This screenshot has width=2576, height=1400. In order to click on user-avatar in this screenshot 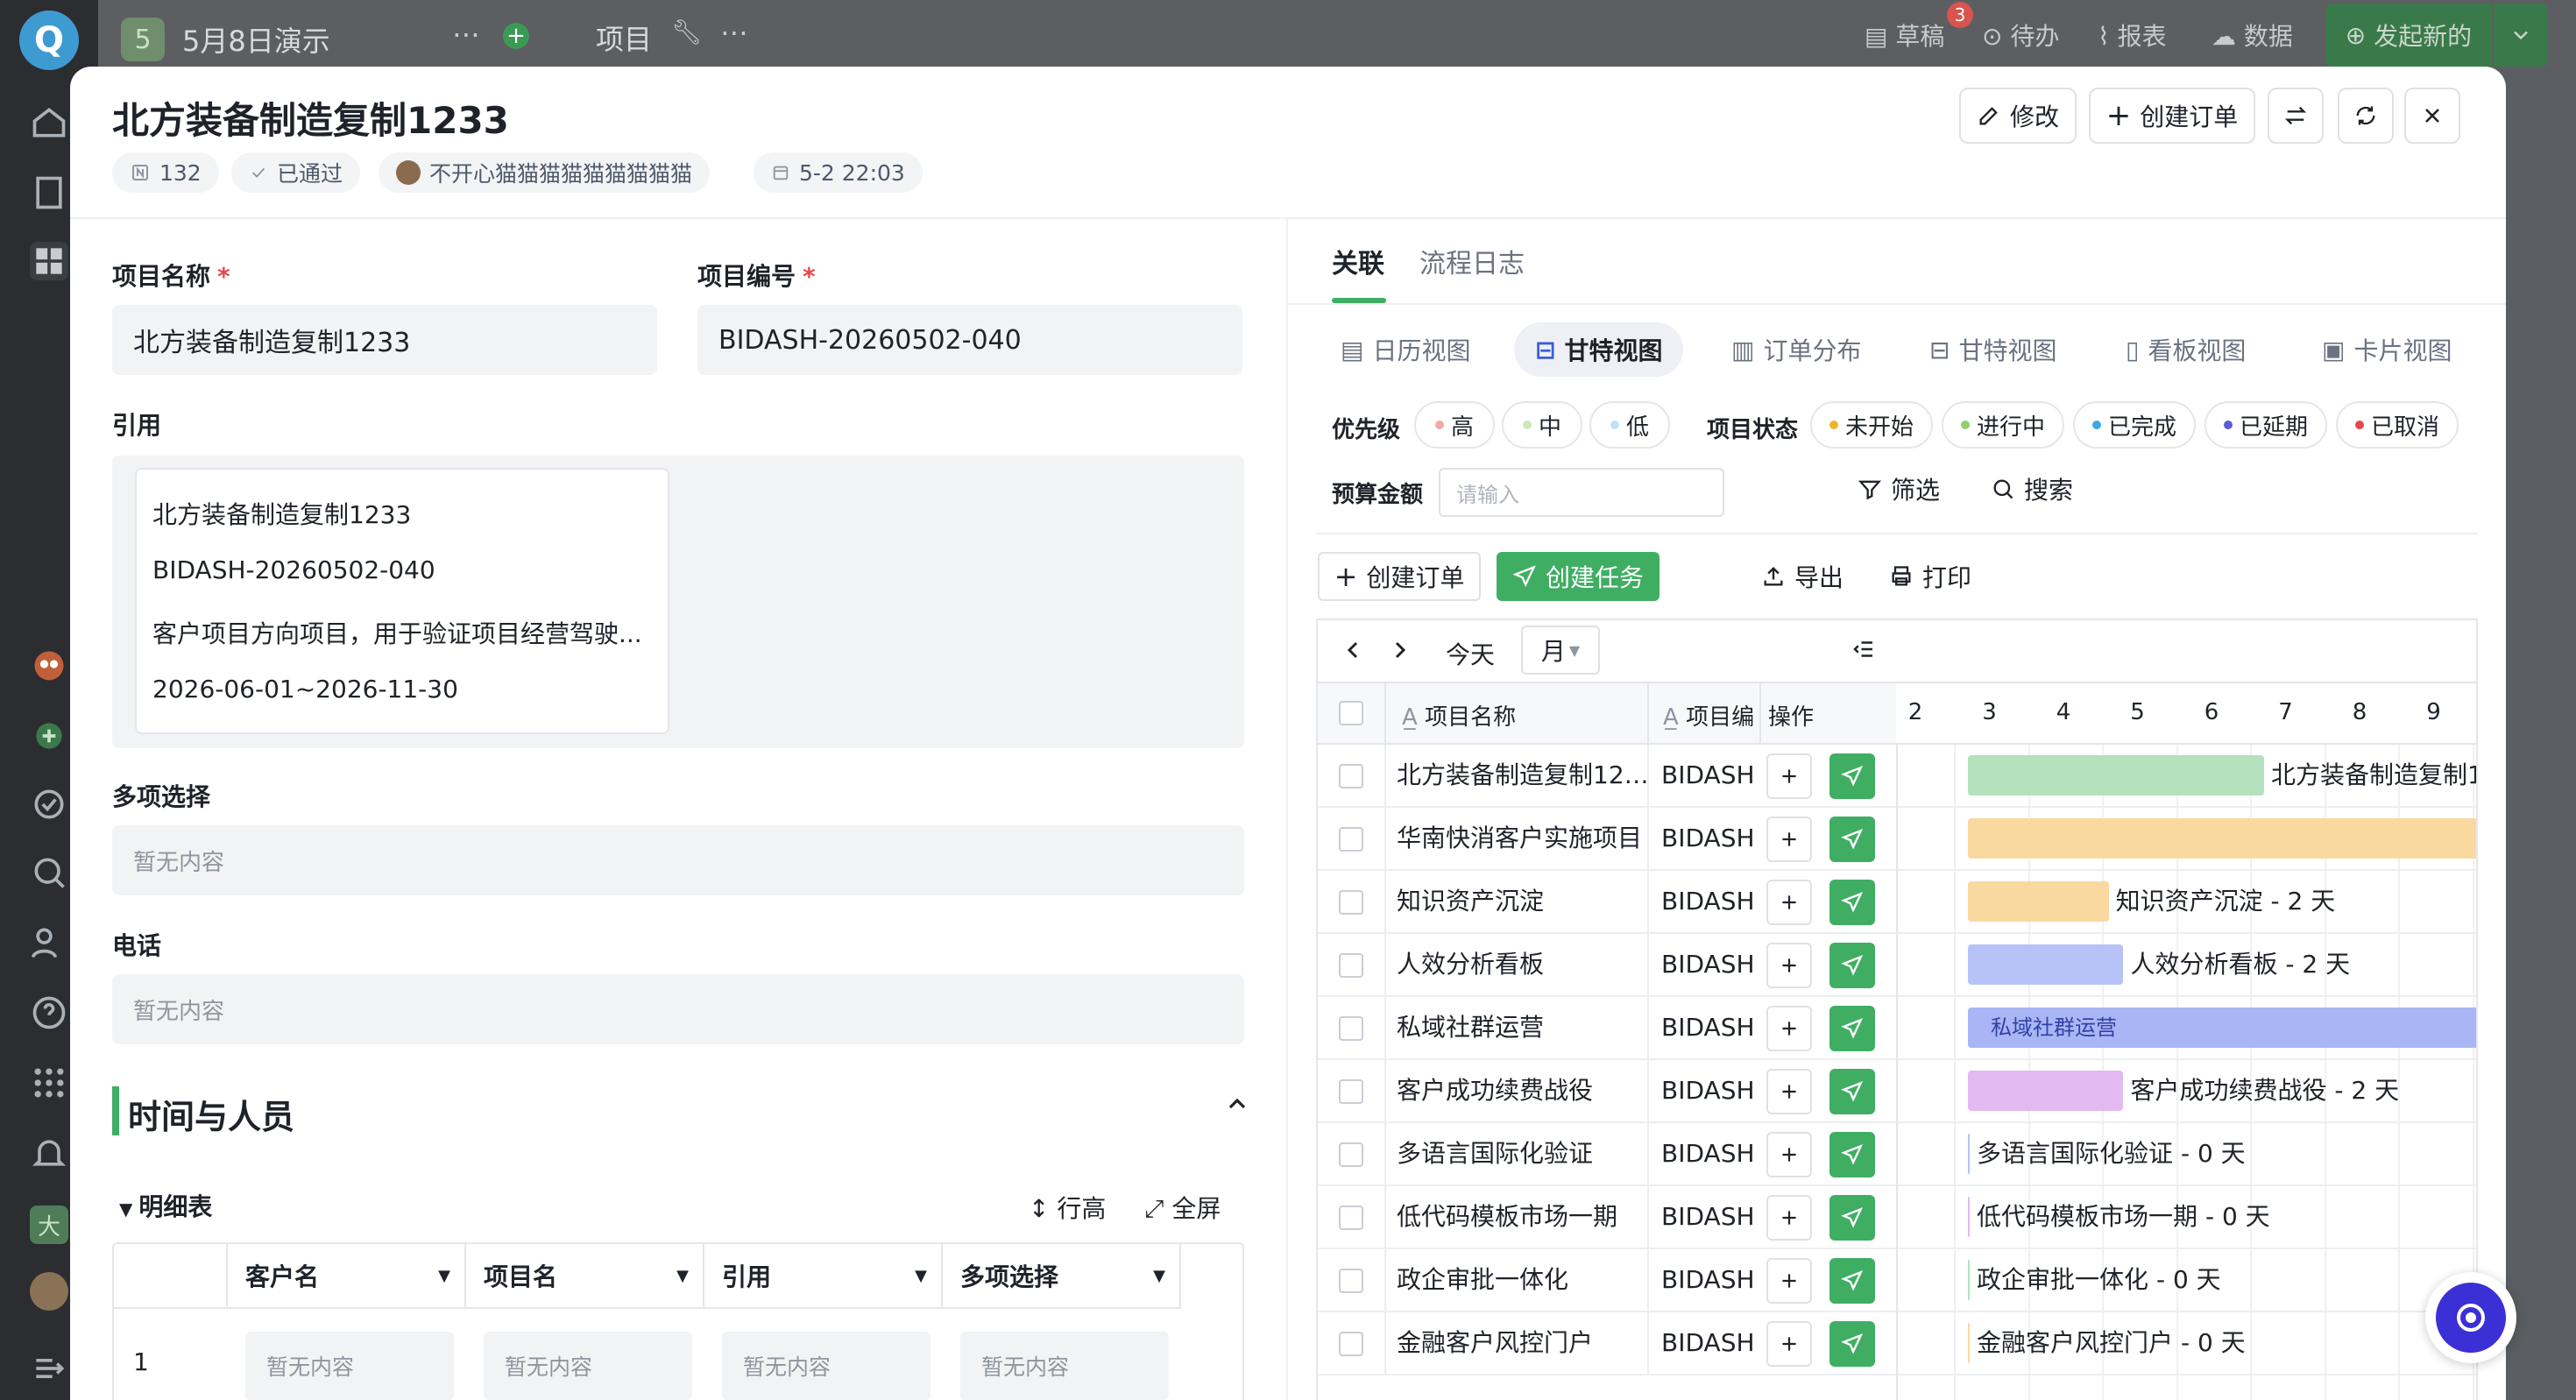, I will do `click(49, 1291)`.